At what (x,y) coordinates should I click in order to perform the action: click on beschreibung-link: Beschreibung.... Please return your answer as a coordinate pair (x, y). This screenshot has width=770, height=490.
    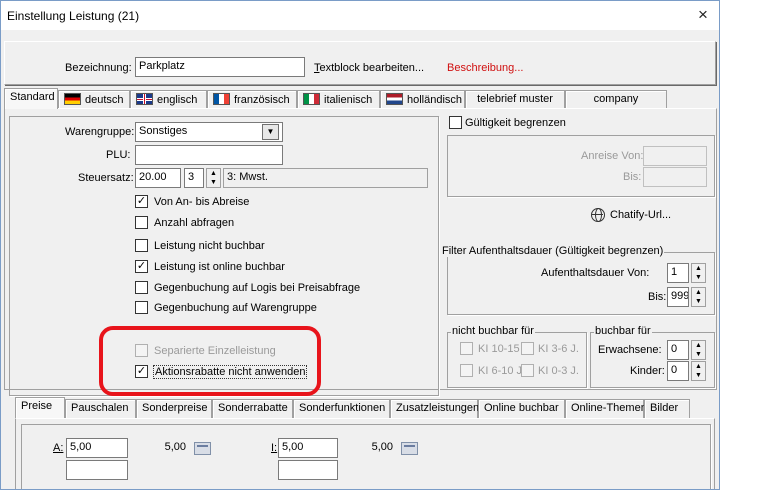
    Looking at the image, I should click on (485, 68).